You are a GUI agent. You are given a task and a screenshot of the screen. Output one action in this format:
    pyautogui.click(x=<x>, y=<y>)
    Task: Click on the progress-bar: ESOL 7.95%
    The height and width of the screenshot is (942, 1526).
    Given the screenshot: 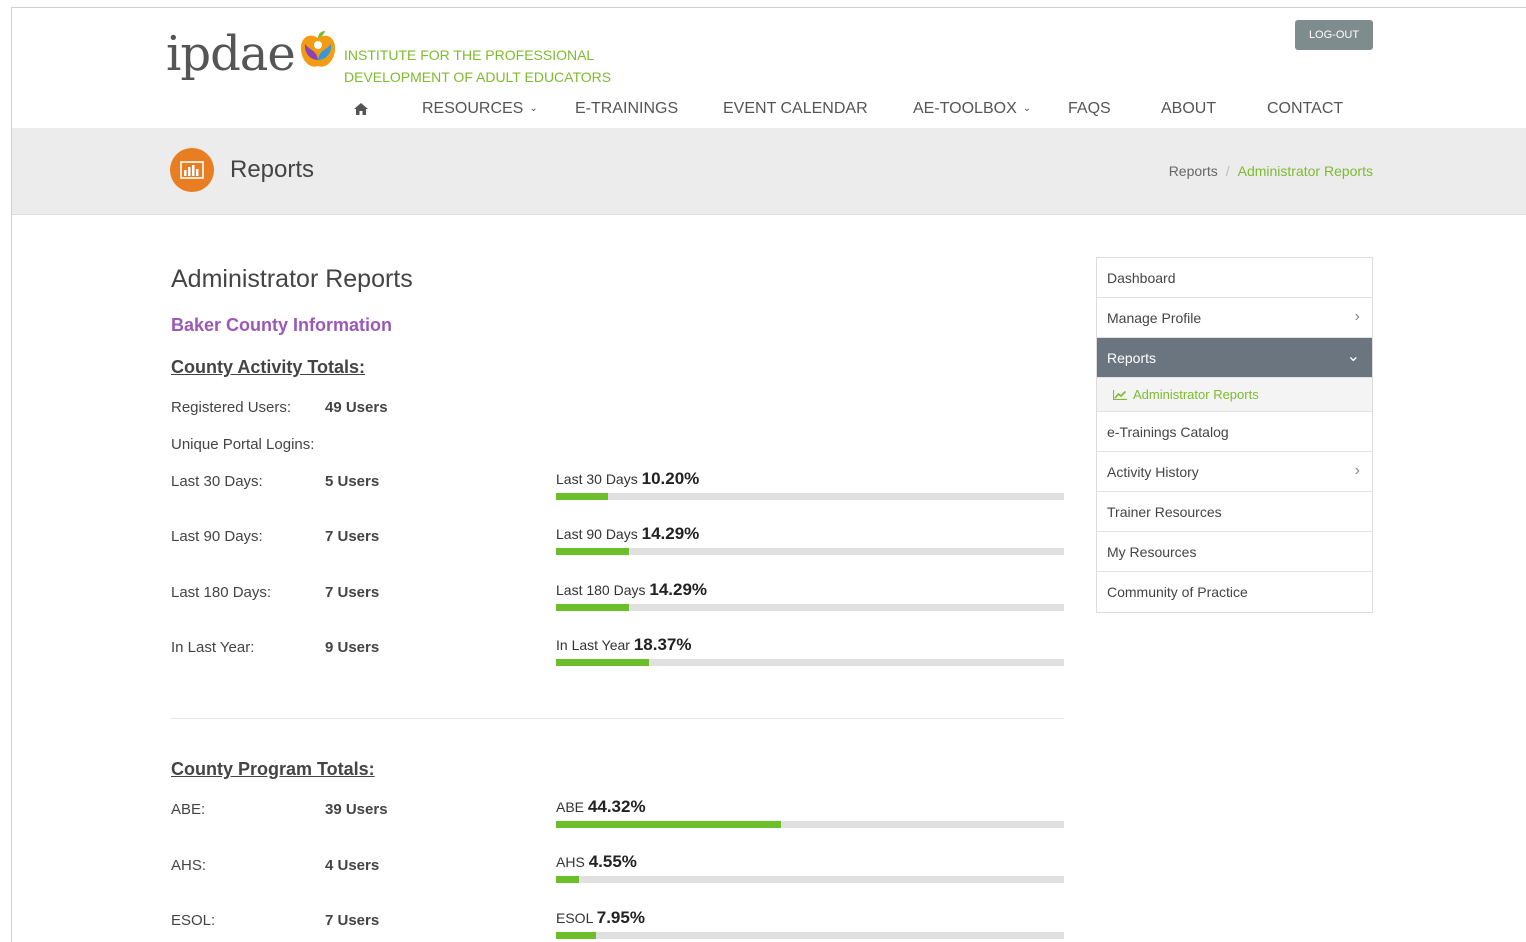 What is the action you would take?
    pyautogui.click(x=810, y=923)
    